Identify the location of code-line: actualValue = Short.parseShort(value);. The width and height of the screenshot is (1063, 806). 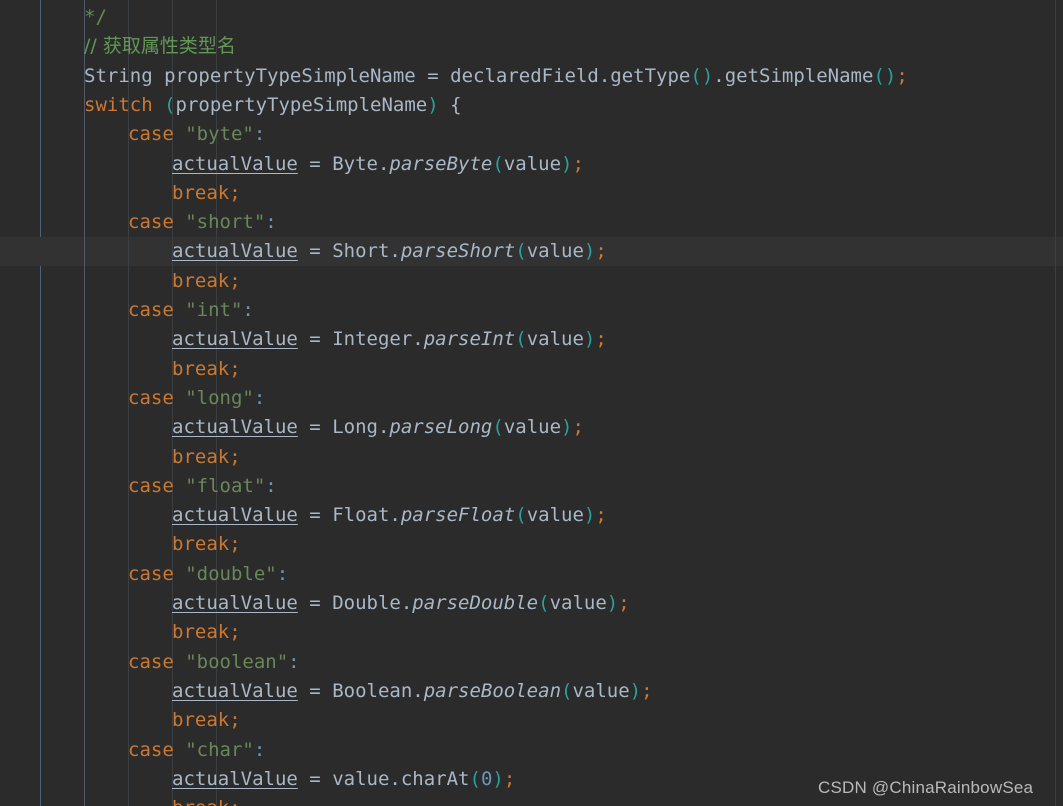
(531, 251).